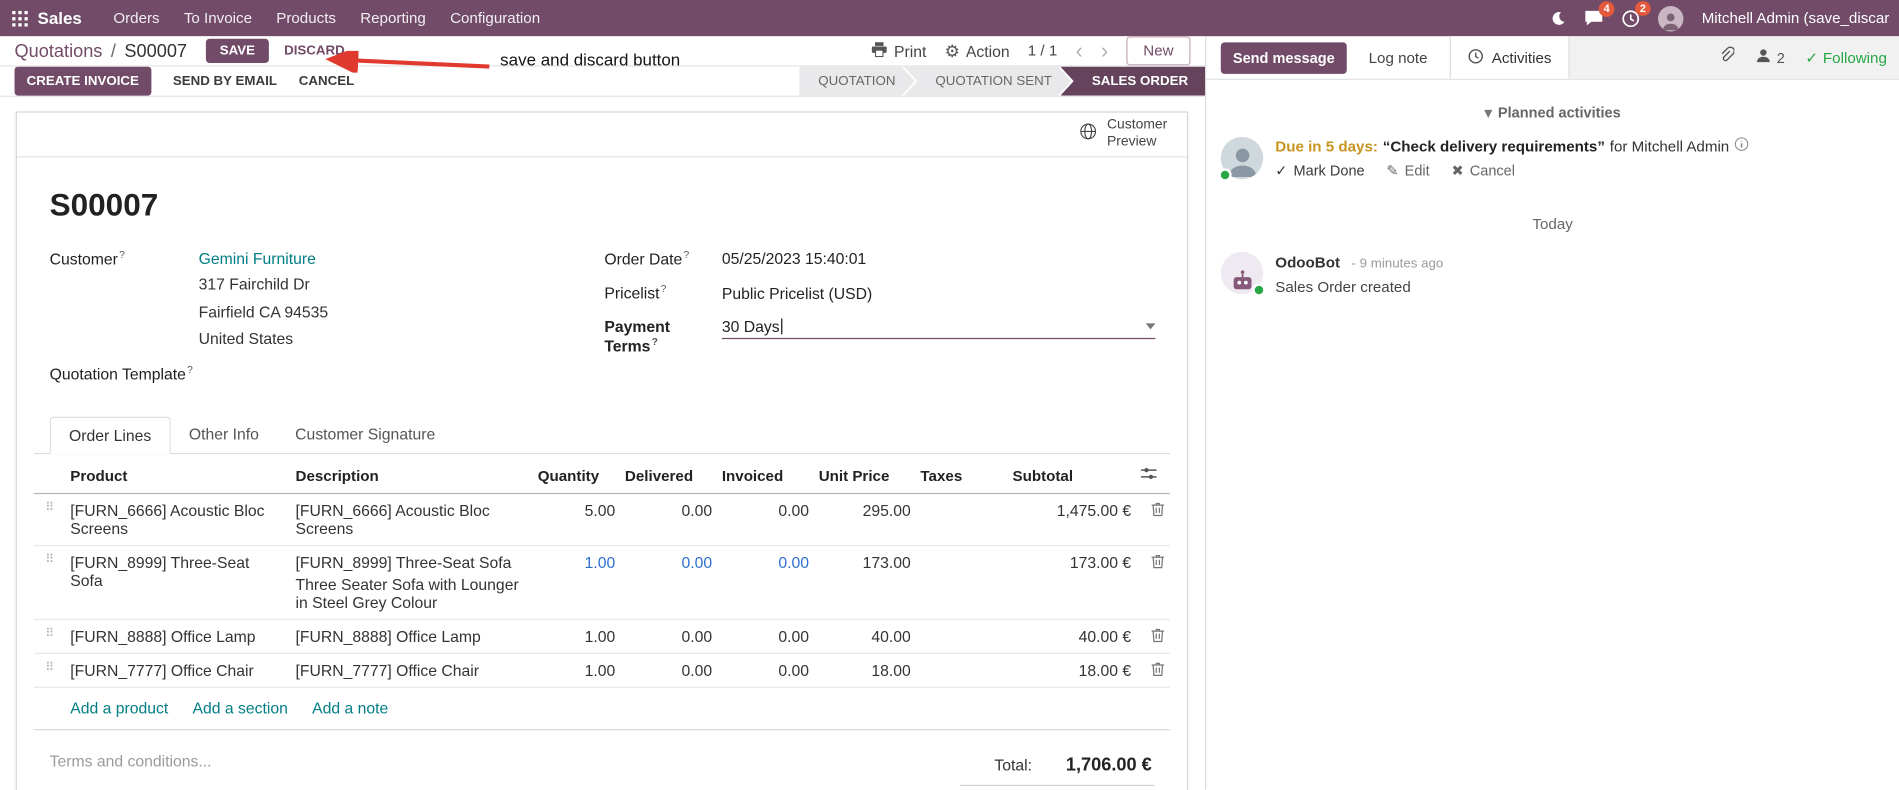 This screenshot has width=1899, height=790. What do you see at coordinates (257, 259) in the screenshot?
I see `customer-value: Gemini Furniture` at bounding box center [257, 259].